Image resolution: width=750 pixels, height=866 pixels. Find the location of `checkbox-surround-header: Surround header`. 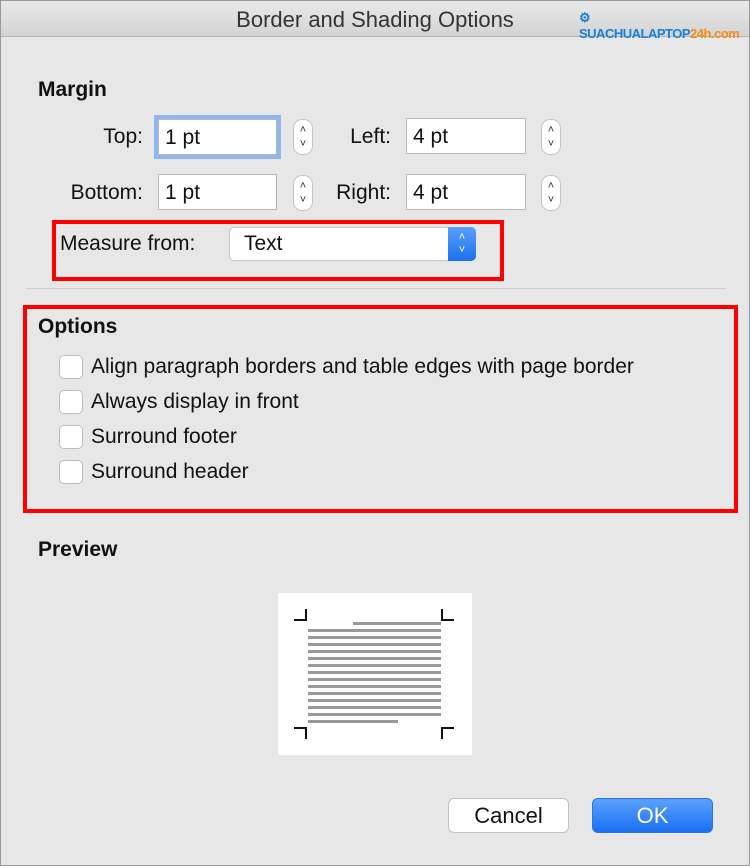

checkbox-surround-header: Surround header is located at coordinates (154, 472).